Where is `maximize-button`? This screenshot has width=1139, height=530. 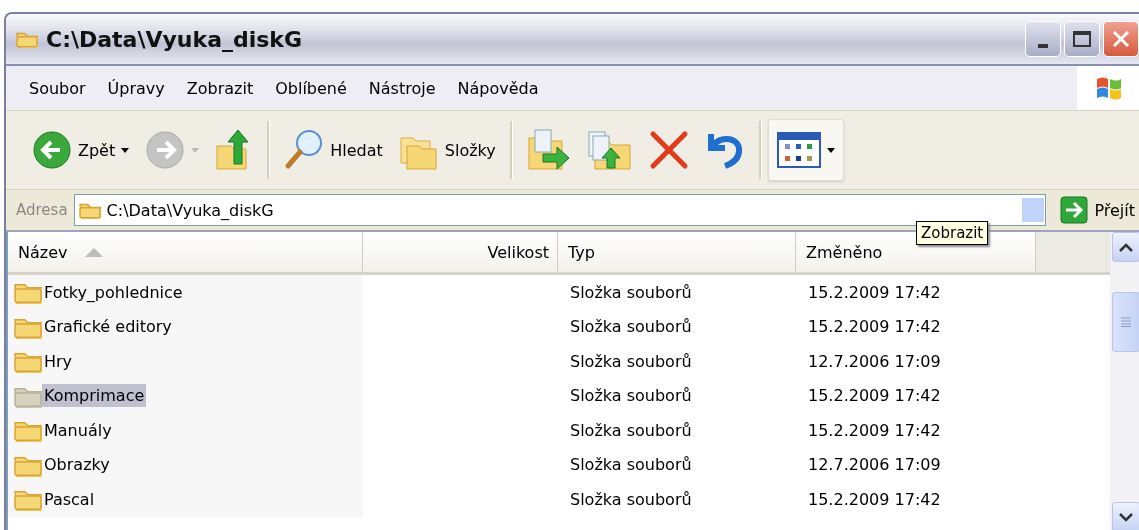 maximize-button is located at coordinates (1082, 39).